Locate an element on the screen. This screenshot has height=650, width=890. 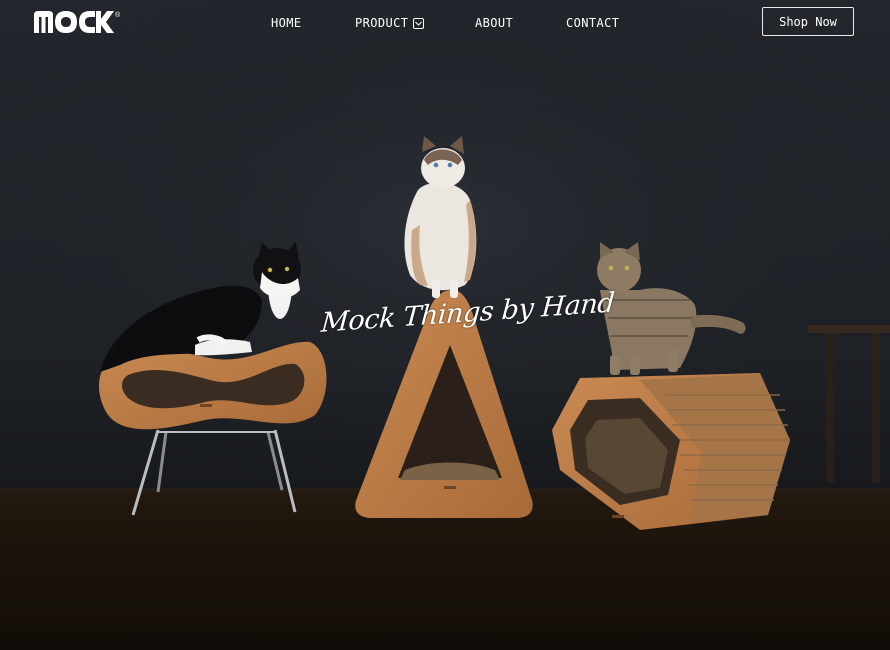
nav-home: HOME is located at coordinates (286, 23).